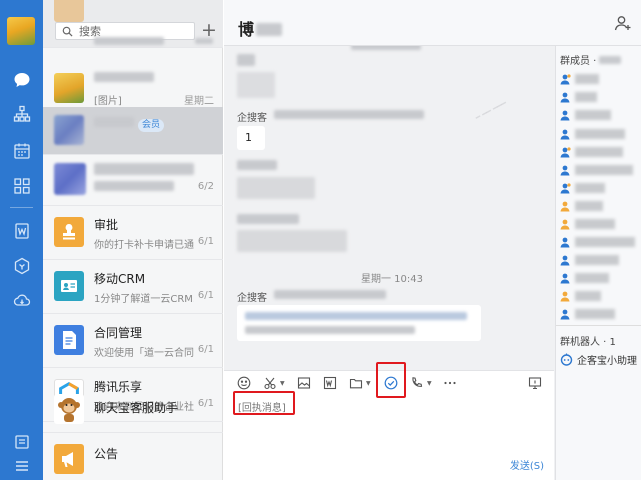  Describe the element at coordinates (21, 151) in the screenshot. I see `calendar-icon` at that location.